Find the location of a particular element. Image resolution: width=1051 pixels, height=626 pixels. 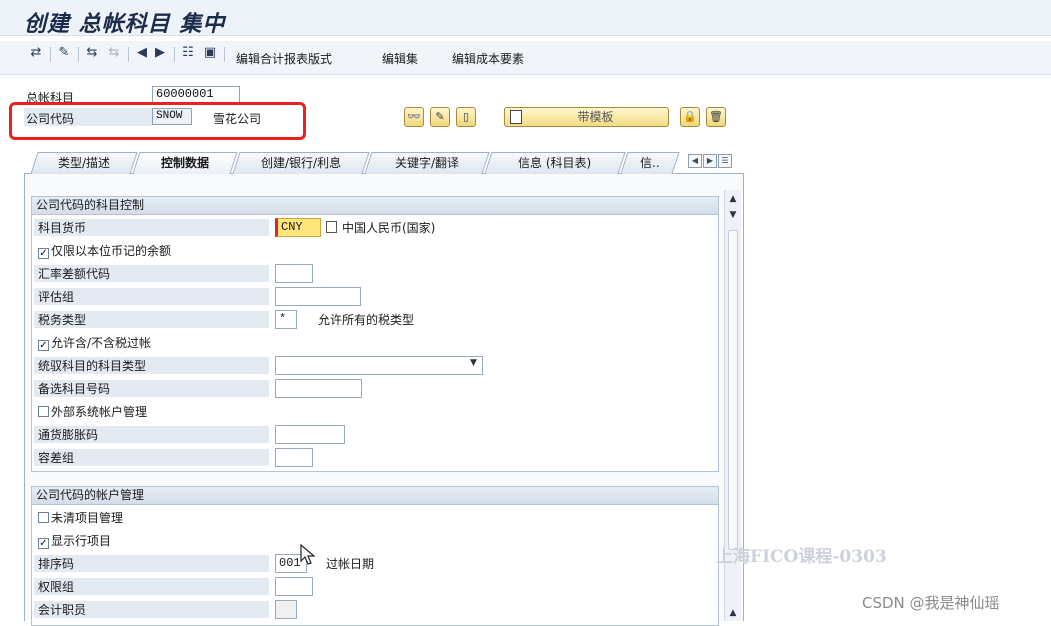

screen-title: 创建 总帐科目 集中 is located at coordinates (125, 24).